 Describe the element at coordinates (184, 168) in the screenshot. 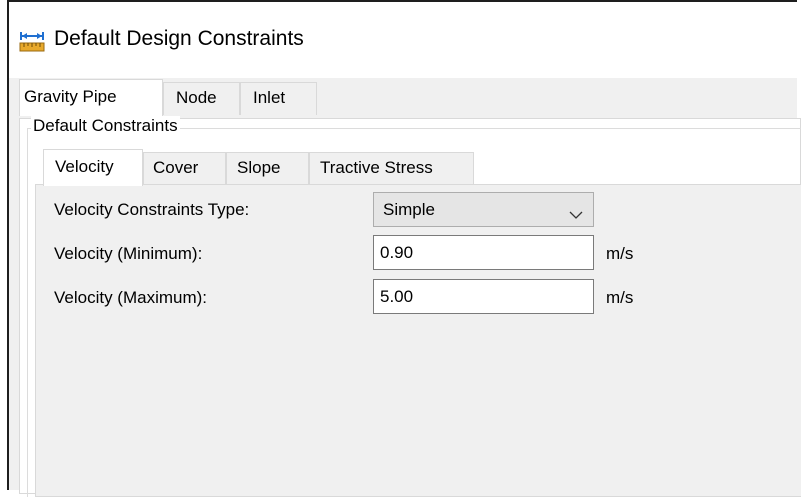

I see `tab-cover: Cover` at that location.